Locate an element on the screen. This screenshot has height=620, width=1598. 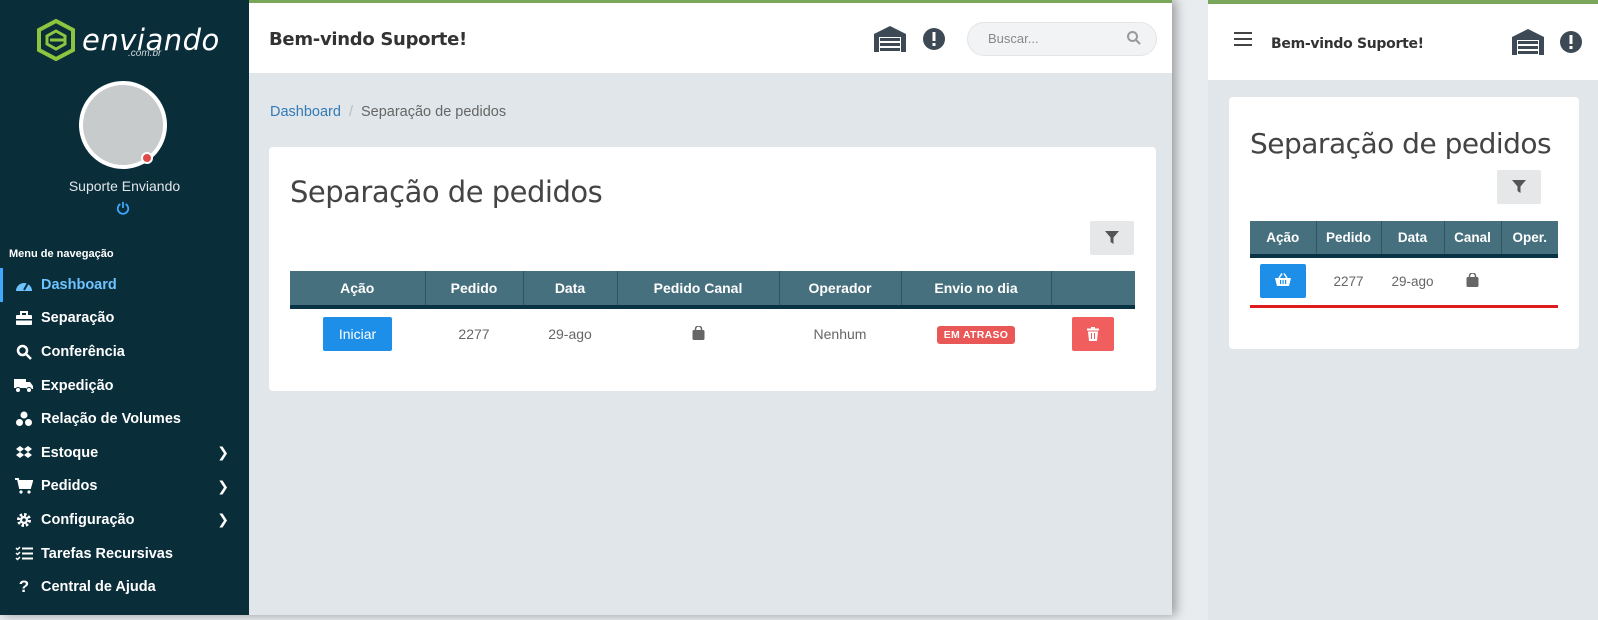
sidebar-item-label: Separação is located at coordinates (78, 318).